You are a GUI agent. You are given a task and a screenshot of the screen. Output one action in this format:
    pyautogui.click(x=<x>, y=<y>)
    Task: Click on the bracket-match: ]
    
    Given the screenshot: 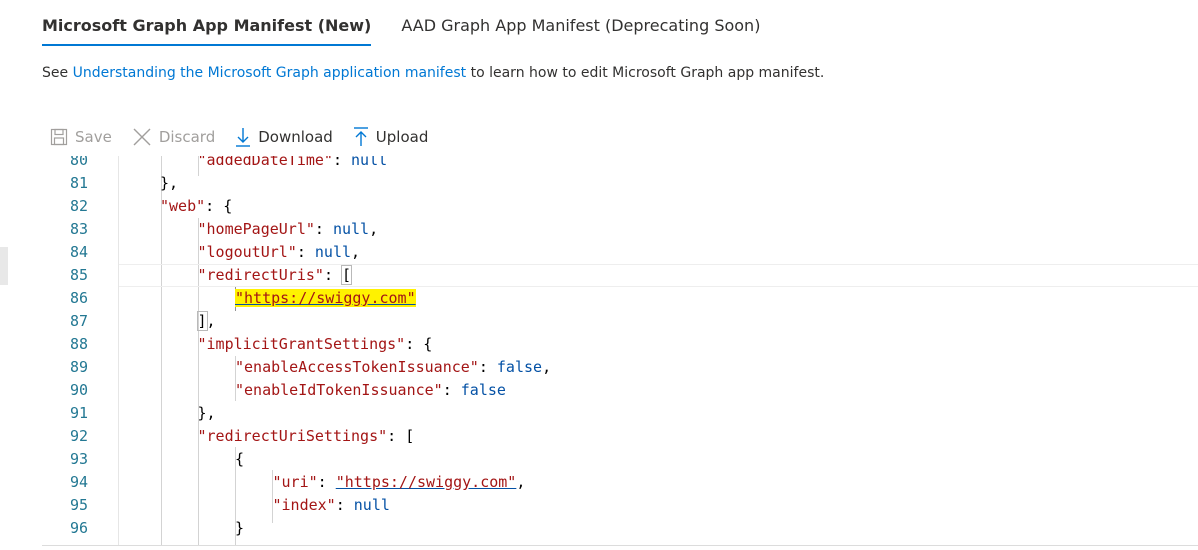 What is the action you would take?
    pyautogui.click(x=202, y=321)
    